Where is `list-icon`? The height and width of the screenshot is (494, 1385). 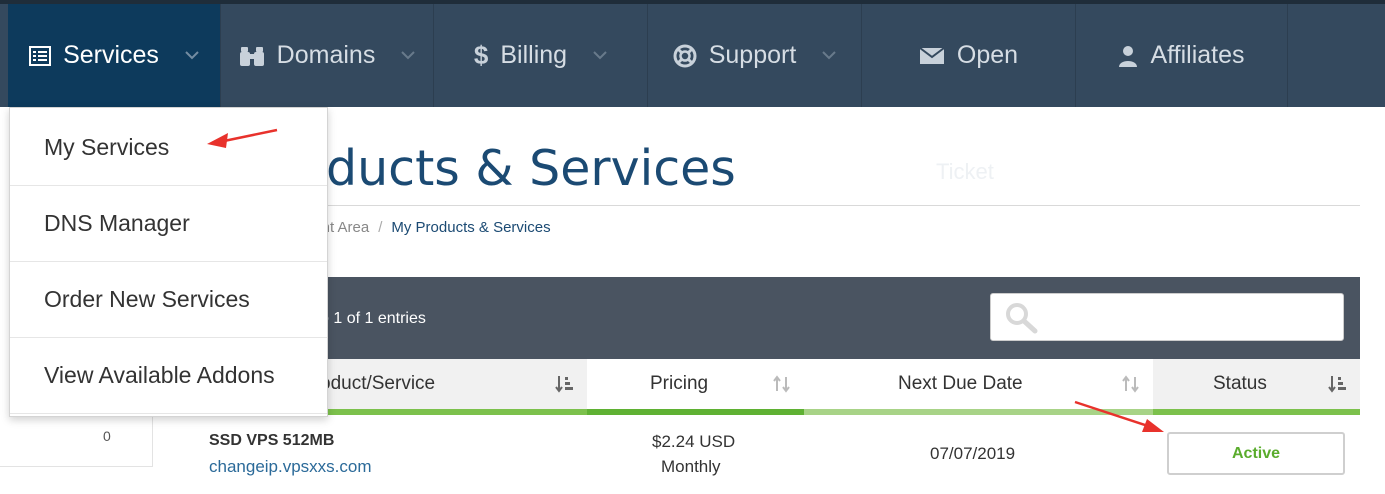
list-icon is located at coordinates (40, 55).